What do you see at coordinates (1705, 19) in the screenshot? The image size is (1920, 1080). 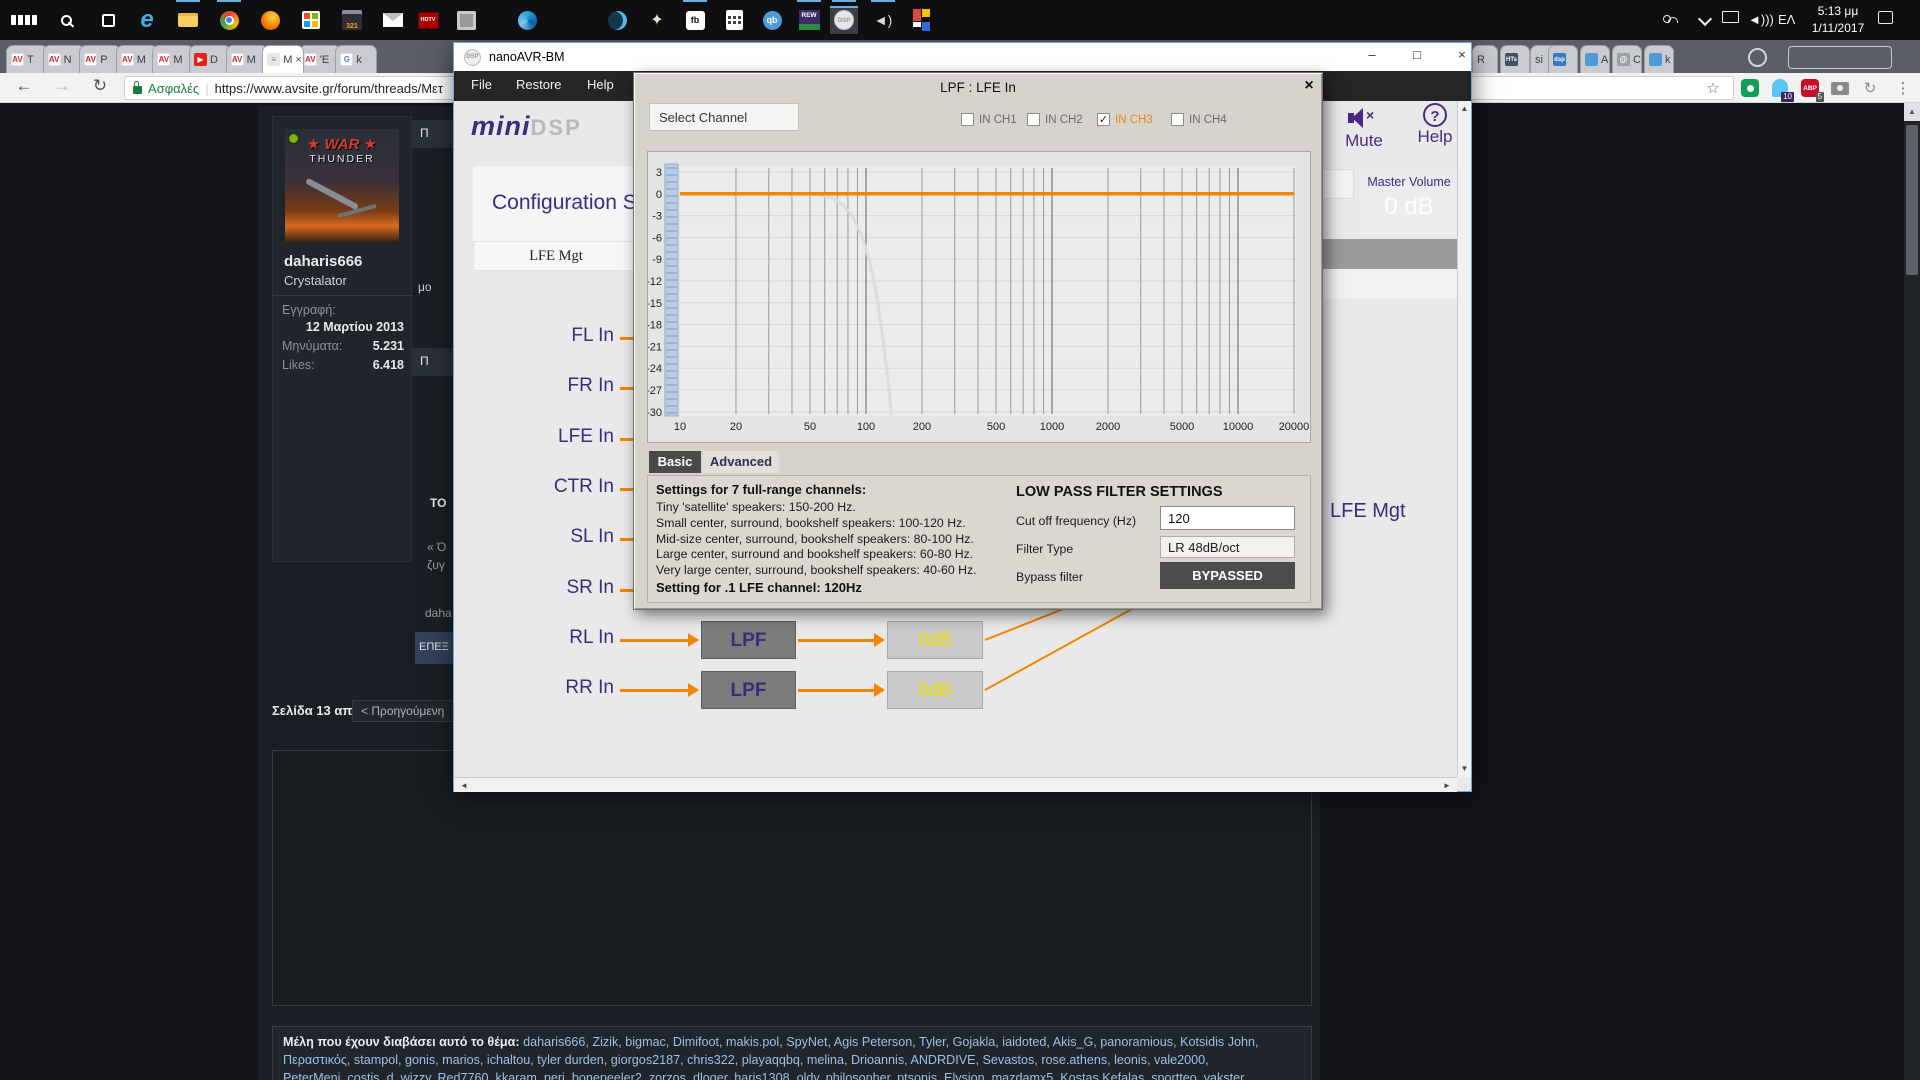 I see `tray-chevron-icon` at bounding box center [1705, 19].